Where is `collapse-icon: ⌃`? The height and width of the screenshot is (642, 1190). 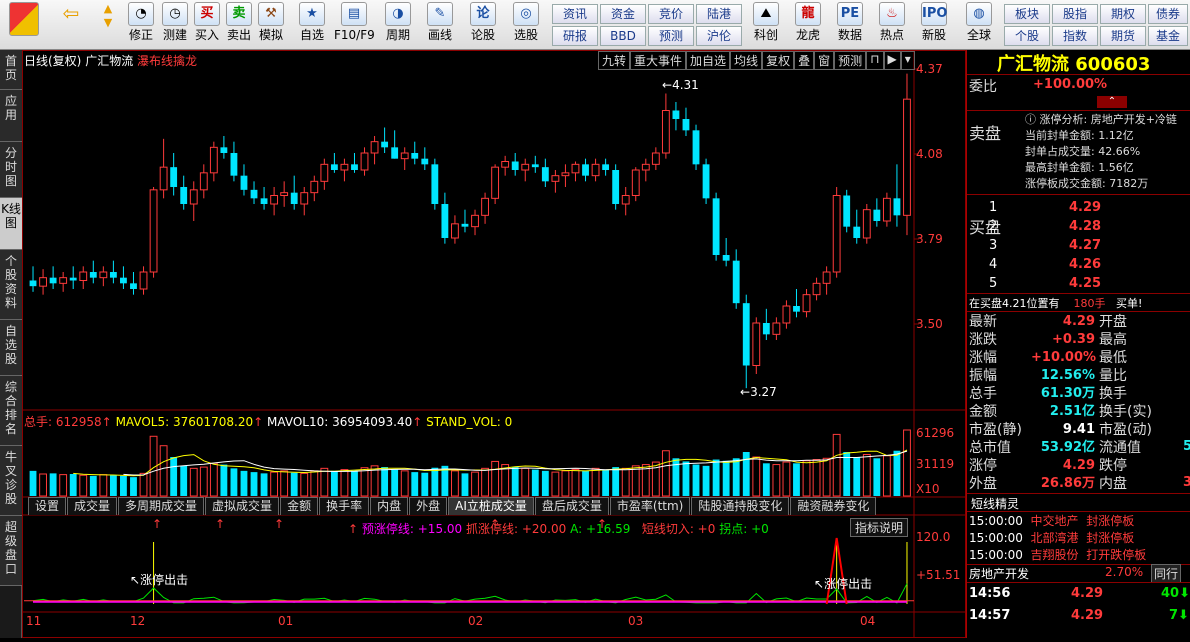
collapse-icon: ⌃ is located at coordinates (1112, 102).